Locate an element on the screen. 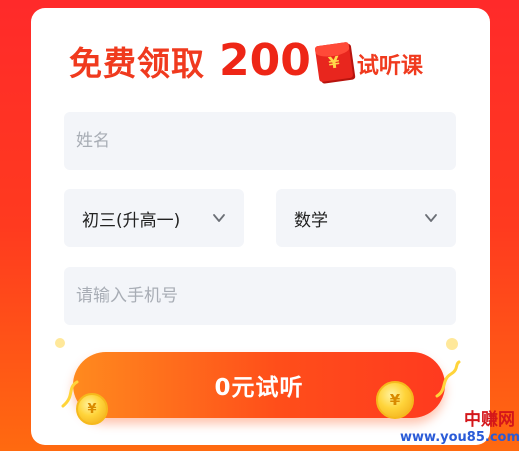  grade-value: 初三(升高一) is located at coordinates (131, 220).